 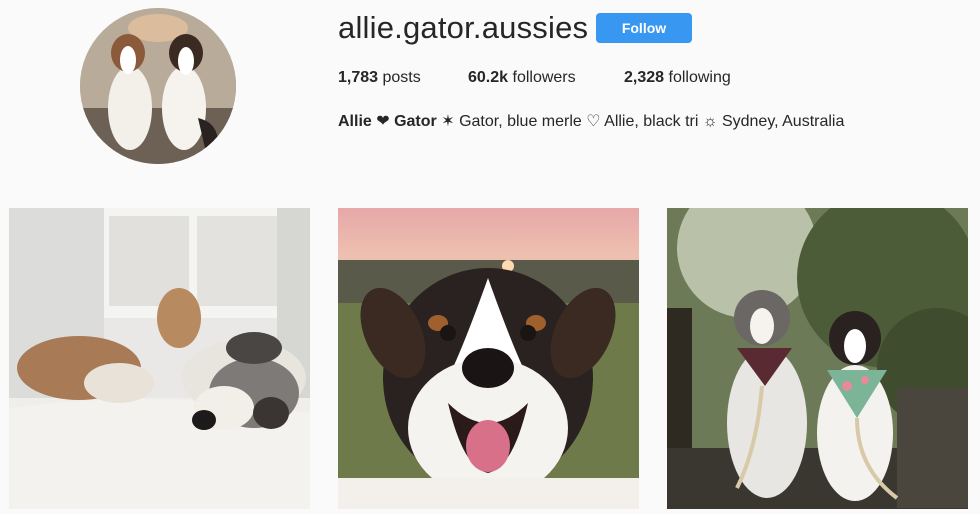 I want to click on followers-label: followers, so click(x=544, y=77).